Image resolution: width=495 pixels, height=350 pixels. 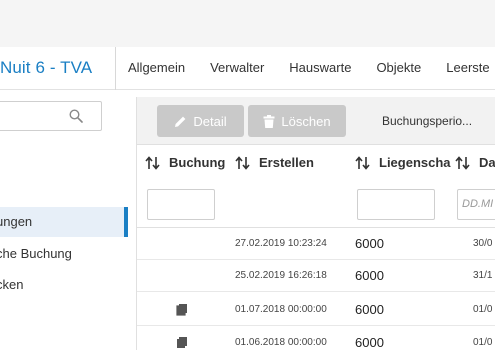 I want to click on table-row: 01.07.2018 00:00:00 6000 01/0, so click(x=316, y=310).